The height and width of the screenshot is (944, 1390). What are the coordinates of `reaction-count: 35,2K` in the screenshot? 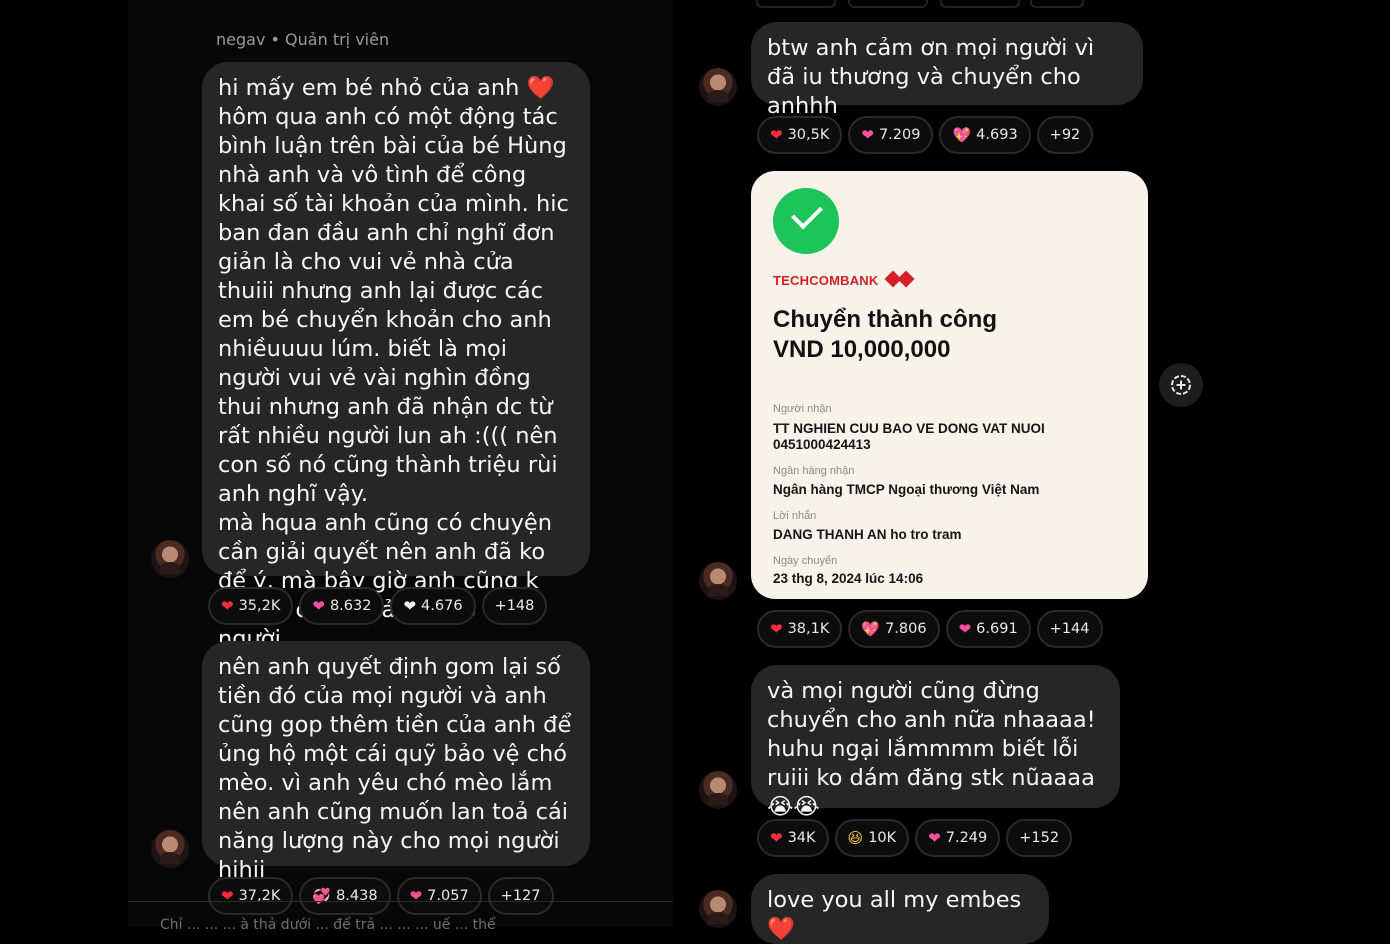 It's located at (259, 606).